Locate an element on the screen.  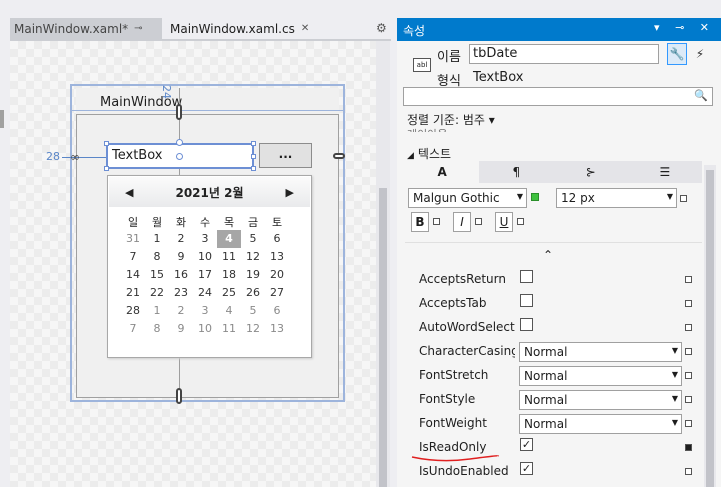
calendar-month-label: 2021년 2월 is located at coordinates (209, 192).